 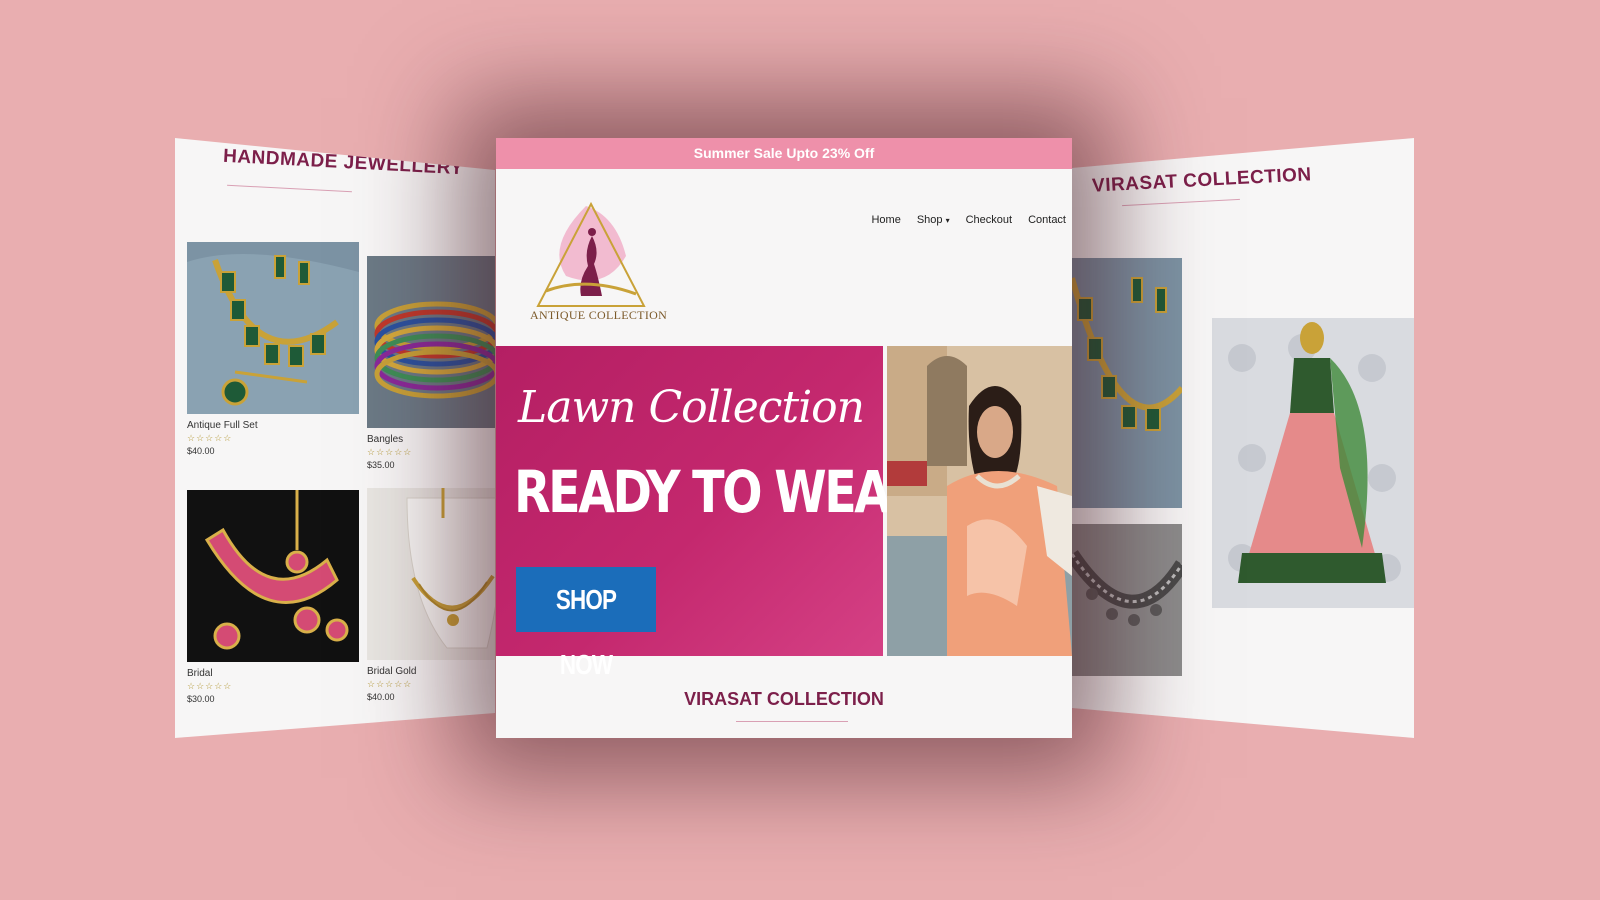 What do you see at coordinates (1047, 220) in the screenshot?
I see `nav-contact: Contact` at bounding box center [1047, 220].